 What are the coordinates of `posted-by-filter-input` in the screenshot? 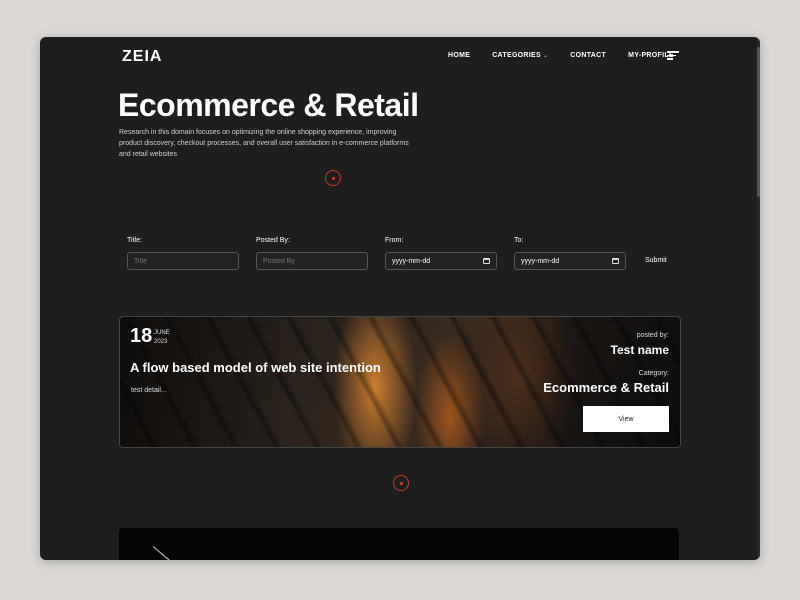 It's located at (312, 261).